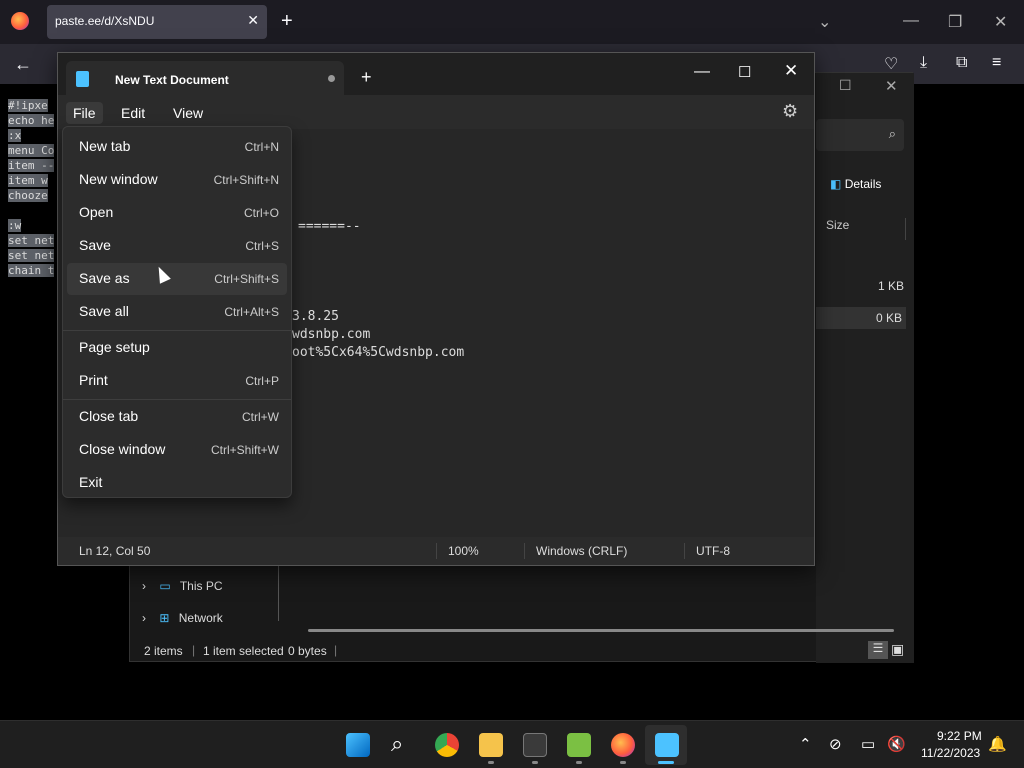 The image size is (1024, 768). I want to click on network-icon: ⊞, so click(164, 618).